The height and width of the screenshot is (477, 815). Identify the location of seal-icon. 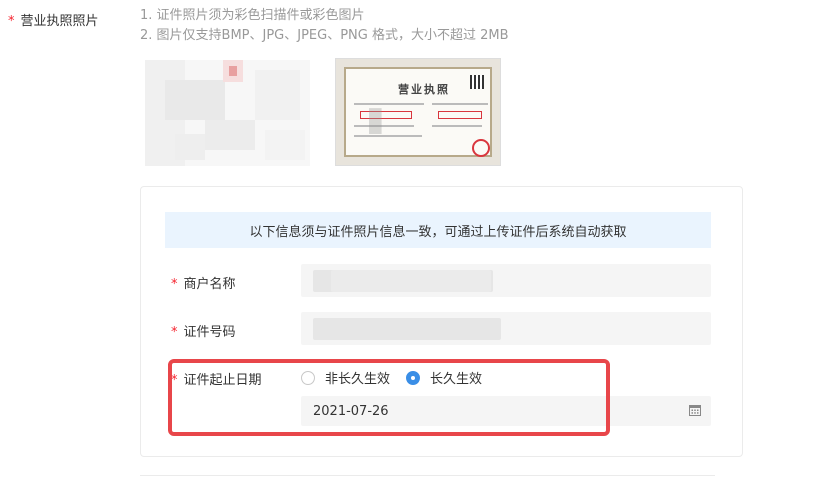
(481, 148).